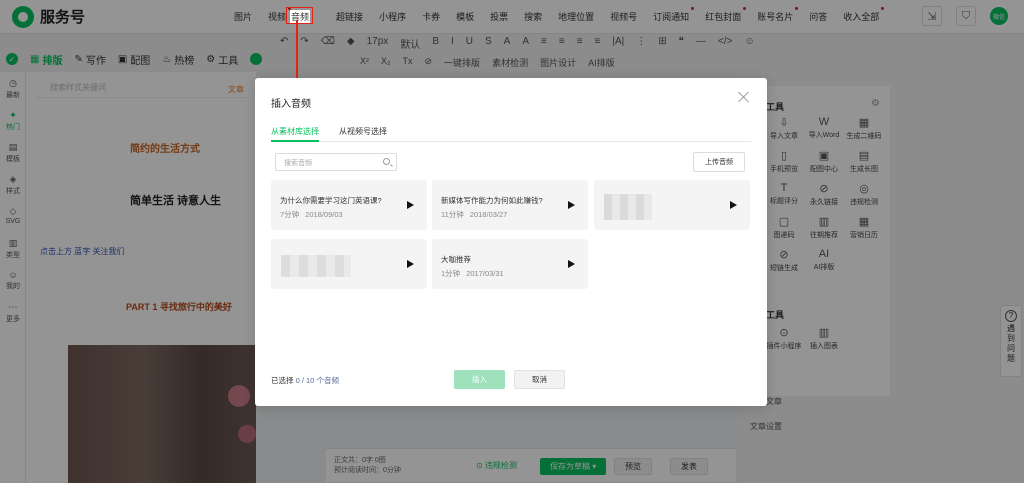 Image resolution: width=1024 pixels, height=483 pixels. I want to click on audio-card: 为什么你需要学习这门英语课? 7分钟 2018/09/03, so click(349, 205).